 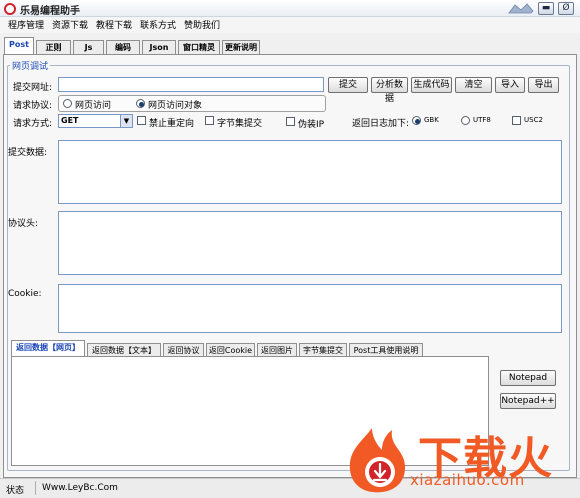 I want to click on method-label: 请求方式:, so click(x=33, y=124).